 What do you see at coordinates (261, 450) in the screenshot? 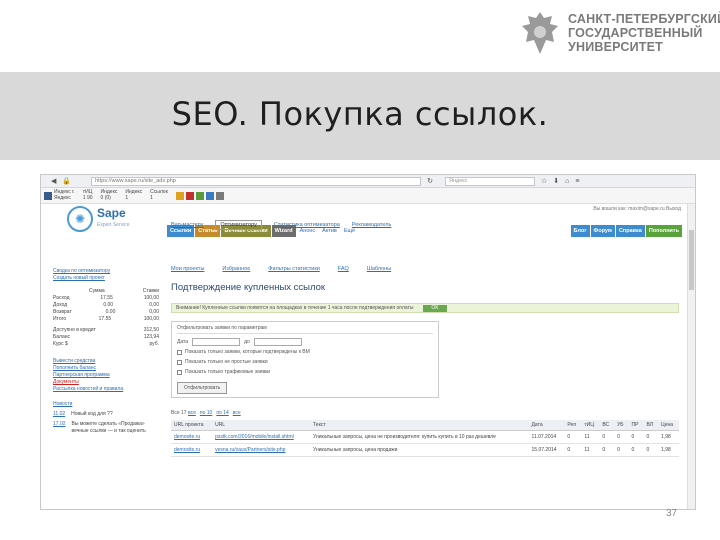
I see `table-cell: vesna.ru/vaux/Partners/site.php` at bounding box center [261, 450].